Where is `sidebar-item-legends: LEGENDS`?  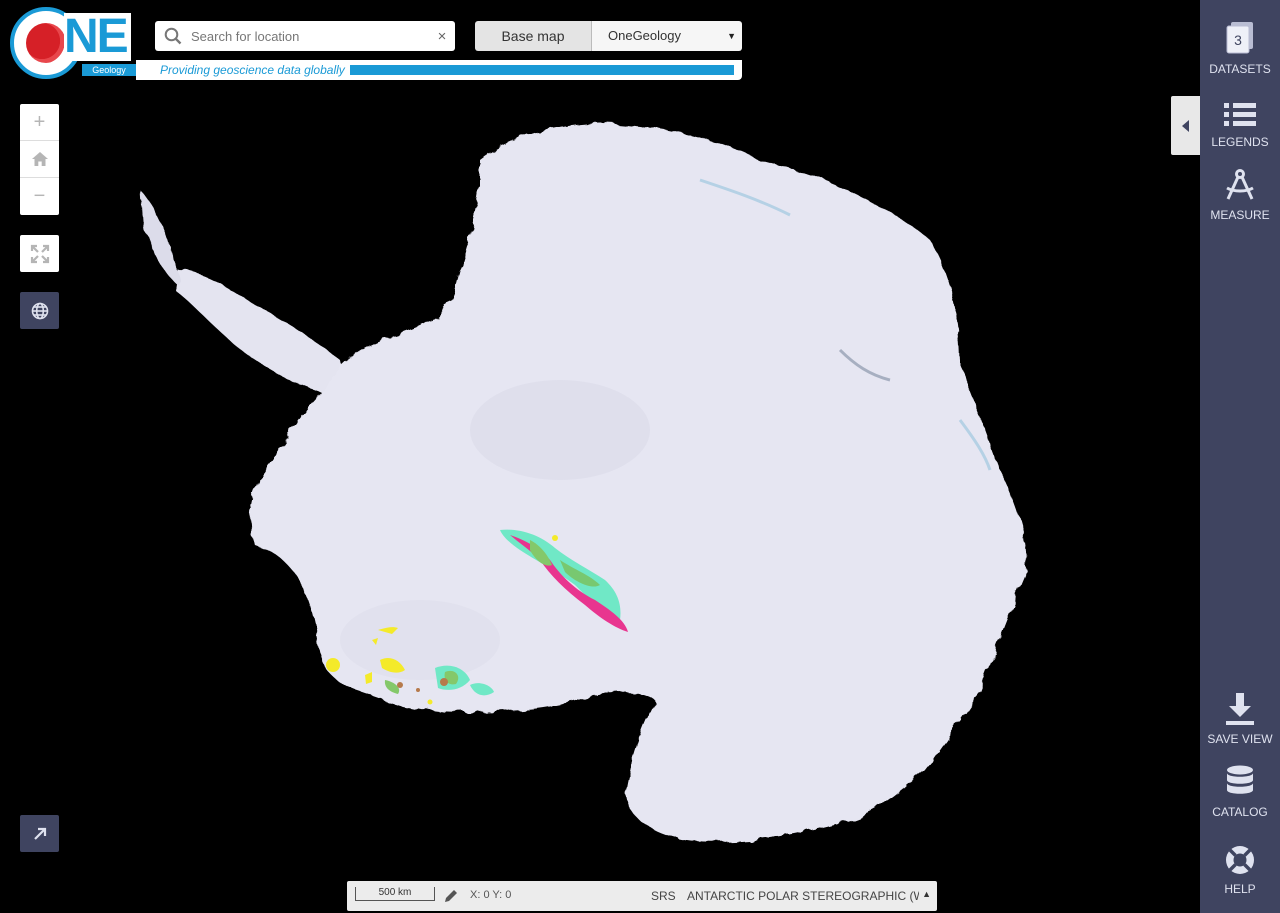
sidebar-item-legends: LEGENDS is located at coordinates (1240, 118).